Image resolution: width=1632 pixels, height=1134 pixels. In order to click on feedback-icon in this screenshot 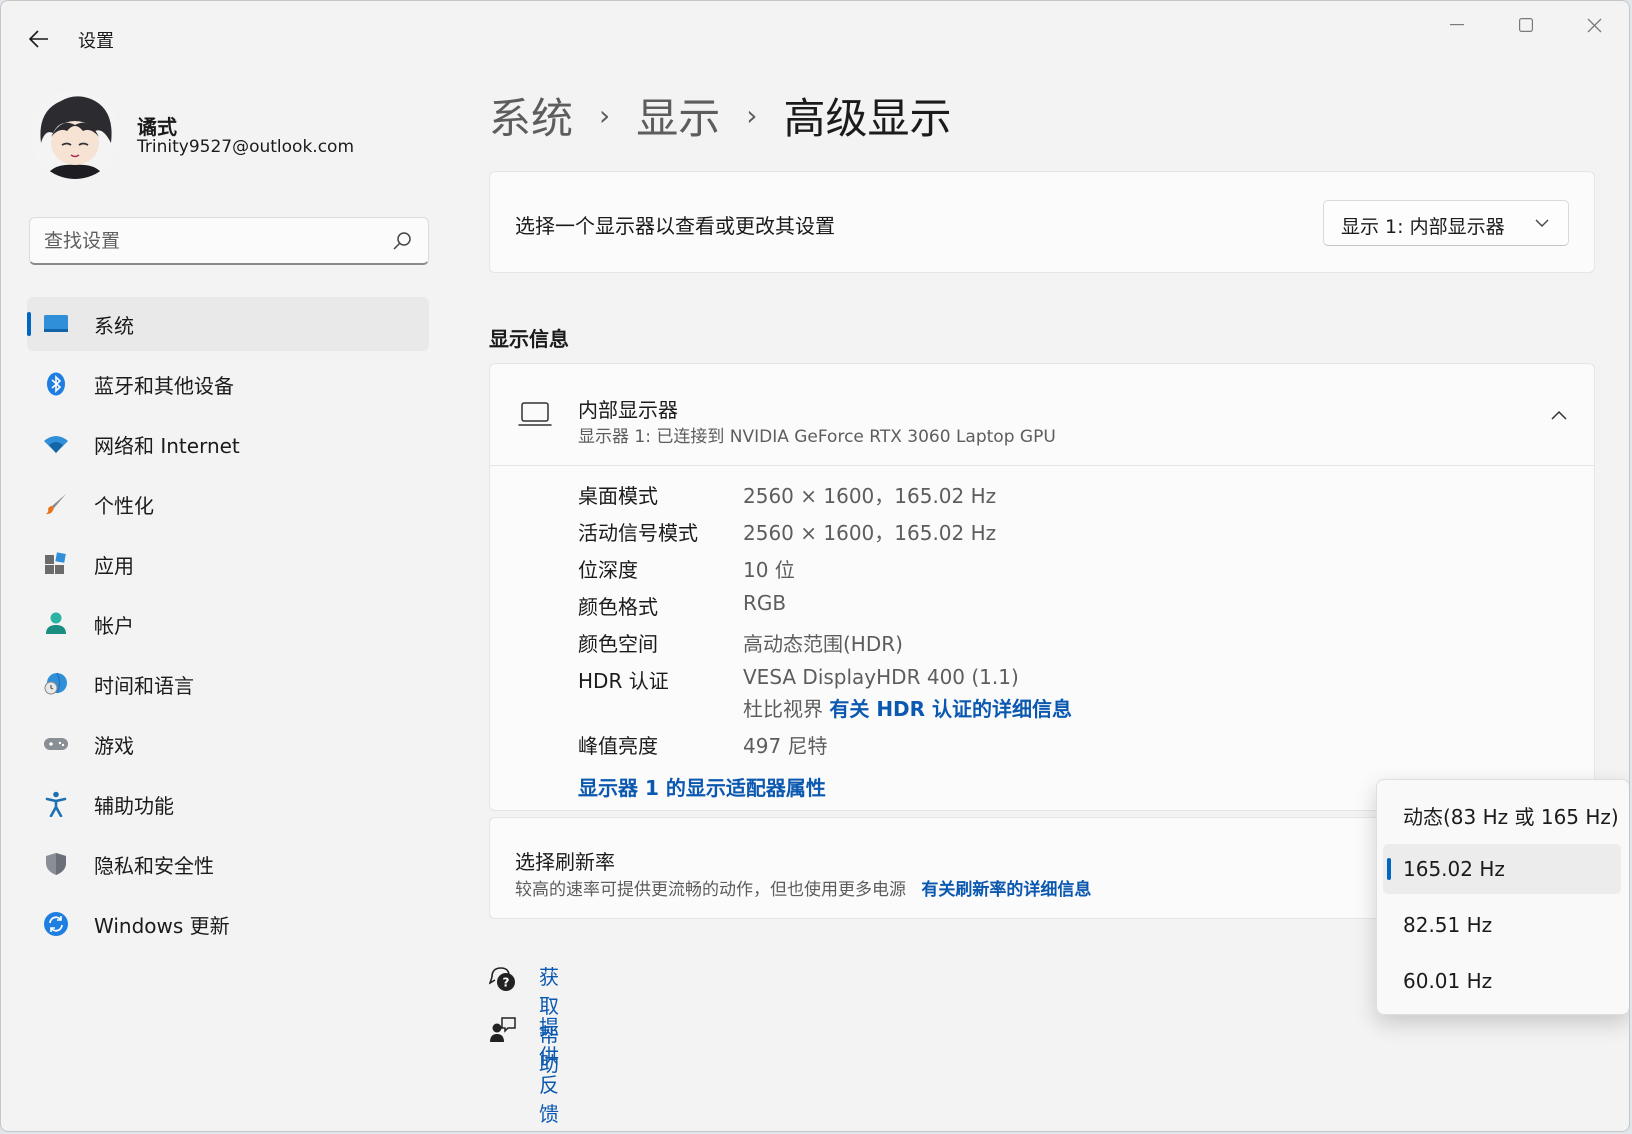, I will do `click(503, 1029)`.